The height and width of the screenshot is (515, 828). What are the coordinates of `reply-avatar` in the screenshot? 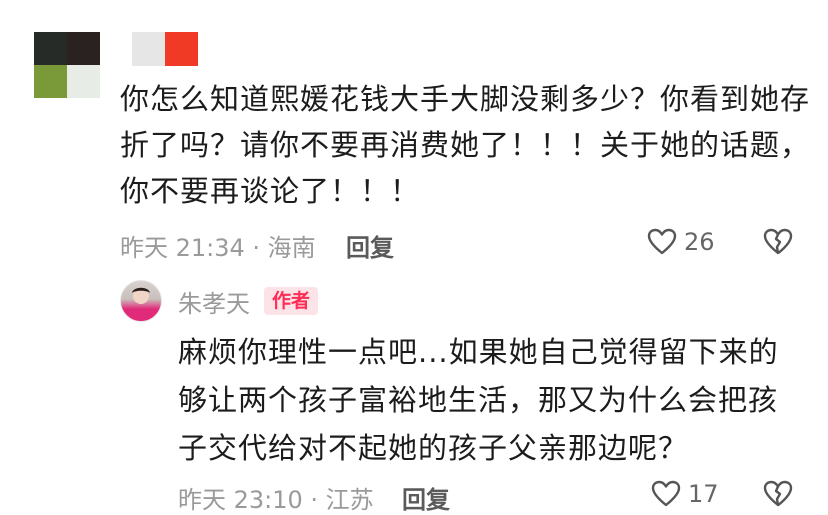 It's located at (141, 301).